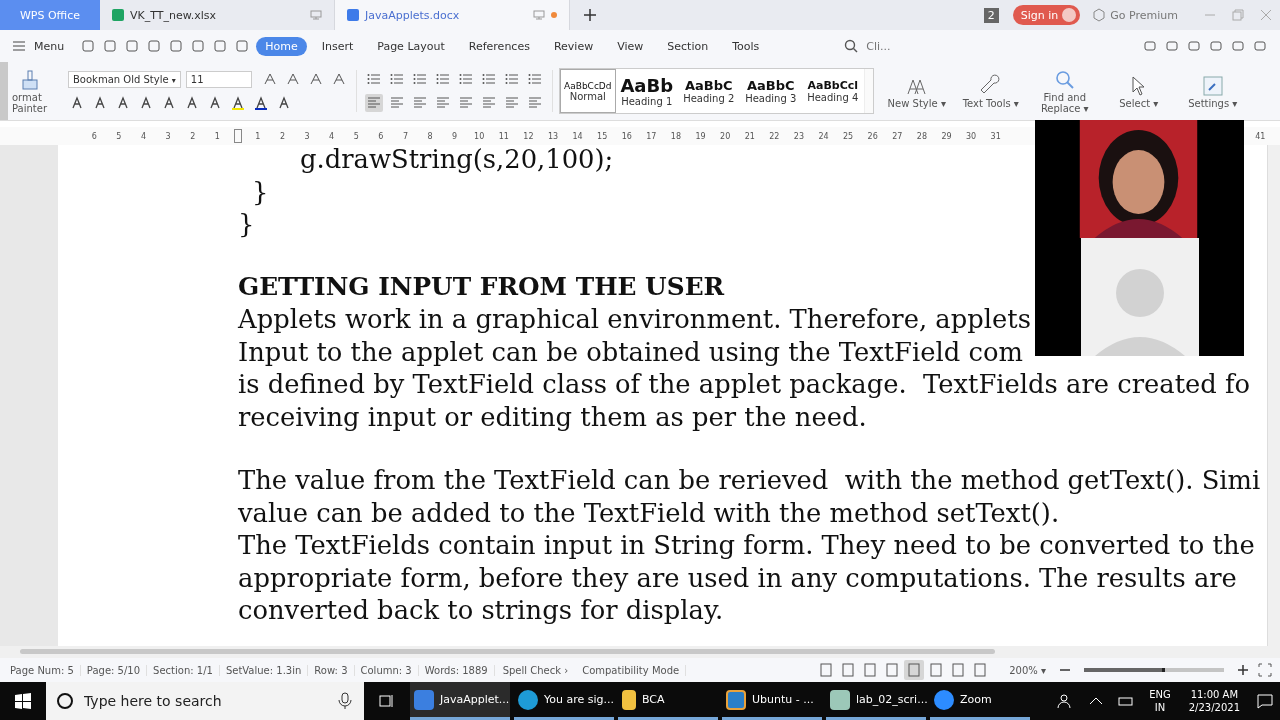 The image size is (1280, 720). What do you see at coordinates (499, 46) in the screenshot?
I see `ribbon-tab: References` at bounding box center [499, 46].